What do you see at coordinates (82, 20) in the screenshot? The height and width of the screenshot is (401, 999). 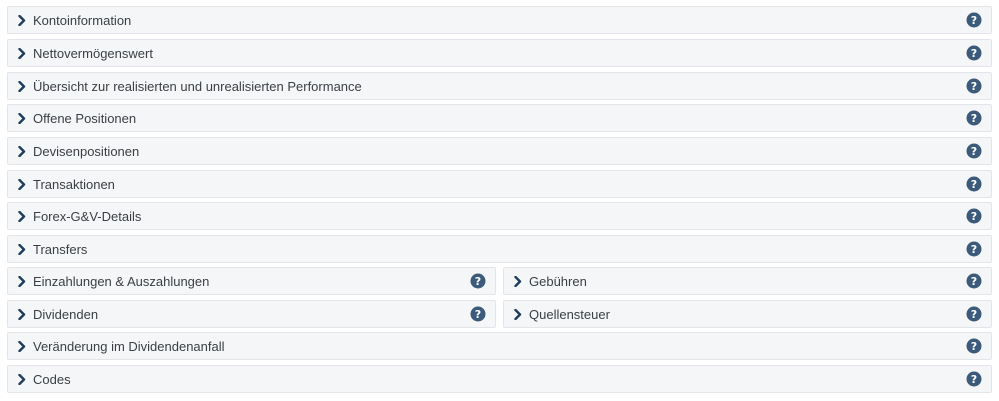 I see `section-title: Kontoinformation` at bounding box center [82, 20].